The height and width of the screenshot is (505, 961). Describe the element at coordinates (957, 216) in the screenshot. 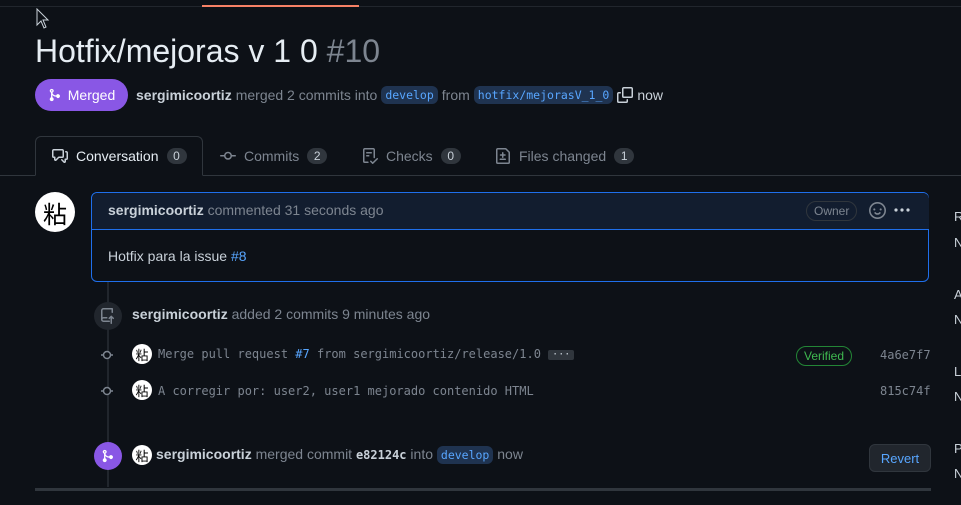

I see `sidebar-reviewers-heading: R` at that location.